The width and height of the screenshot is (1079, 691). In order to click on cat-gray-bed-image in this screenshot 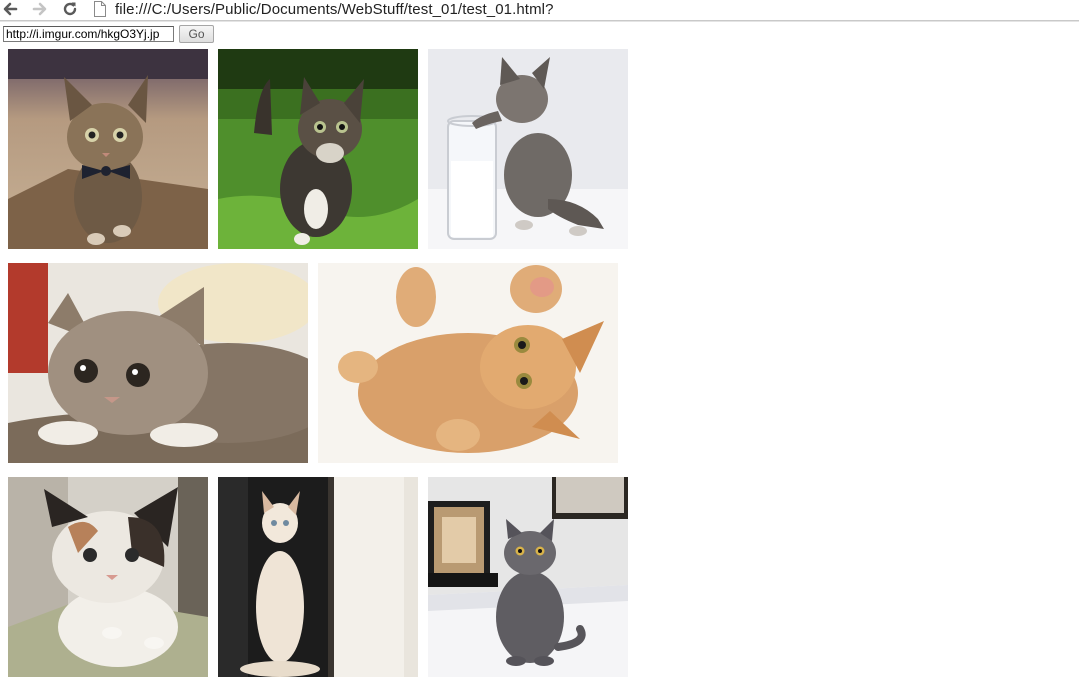, I will do `click(528, 577)`.